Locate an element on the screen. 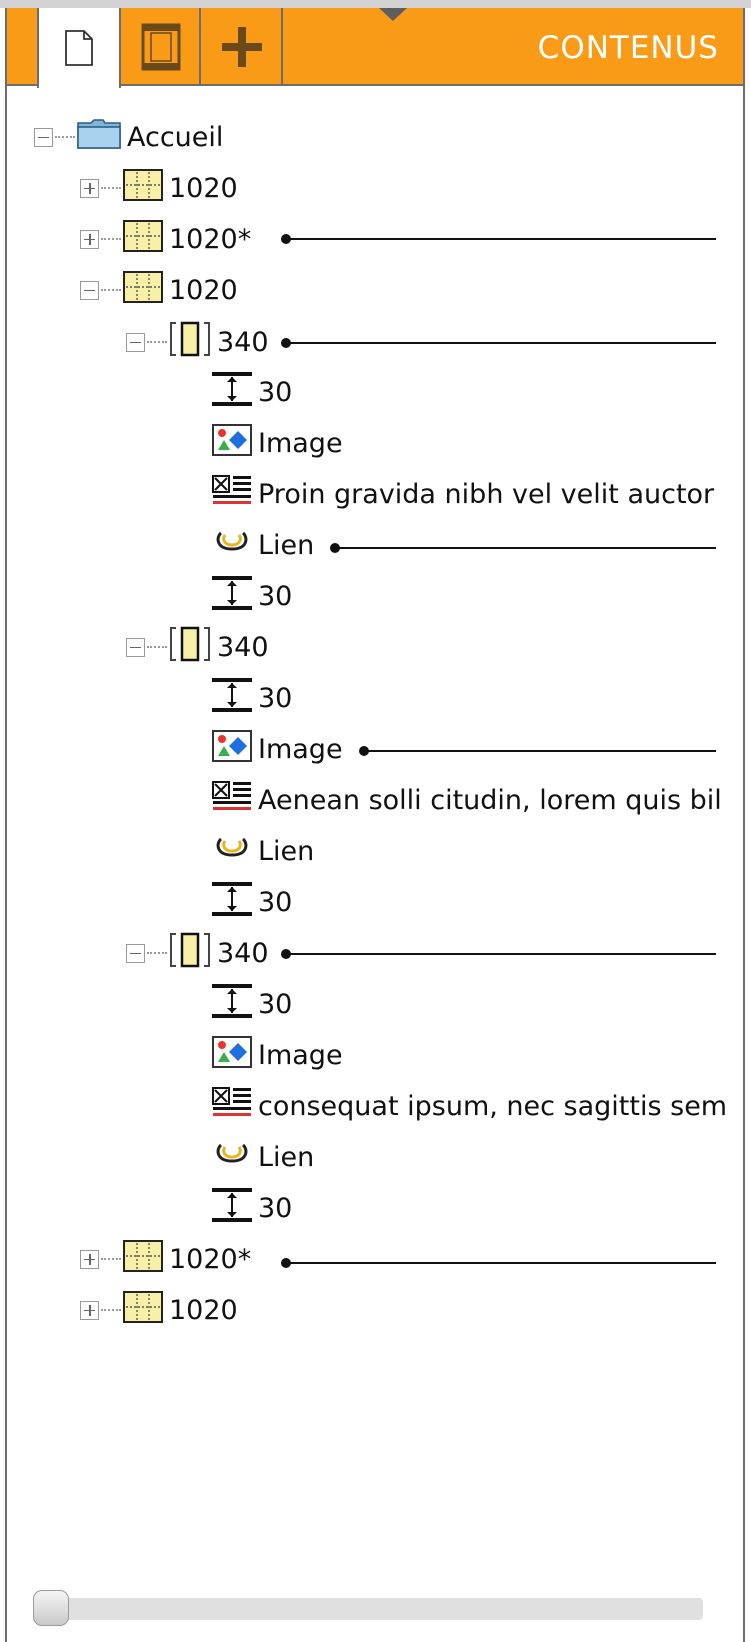 This screenshot has width=751, height=1642. tree-node: Aenean solli citudin, lorem quis bil is located at coordinates (467, 800).